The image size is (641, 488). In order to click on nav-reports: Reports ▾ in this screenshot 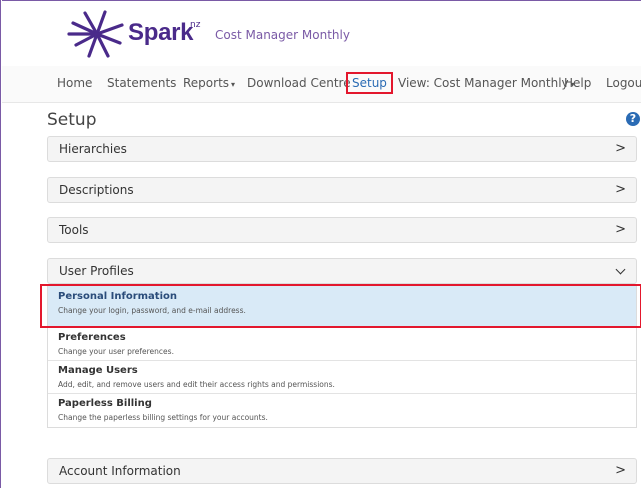, I will do `click(209, 83)`.